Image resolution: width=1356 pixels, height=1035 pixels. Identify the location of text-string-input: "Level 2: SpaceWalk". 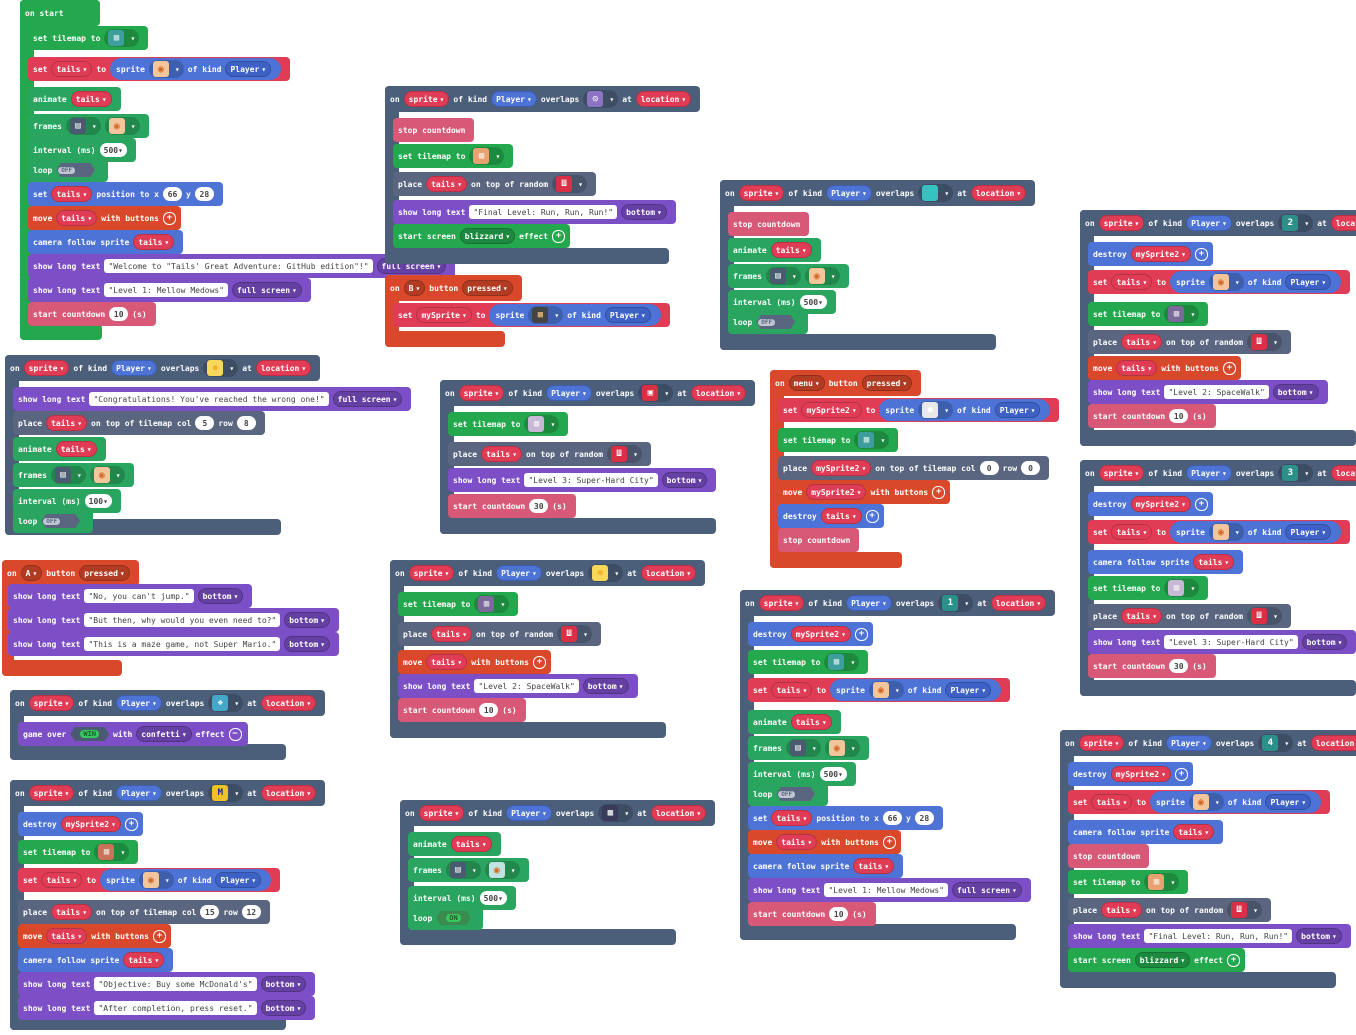
(1216, 392).